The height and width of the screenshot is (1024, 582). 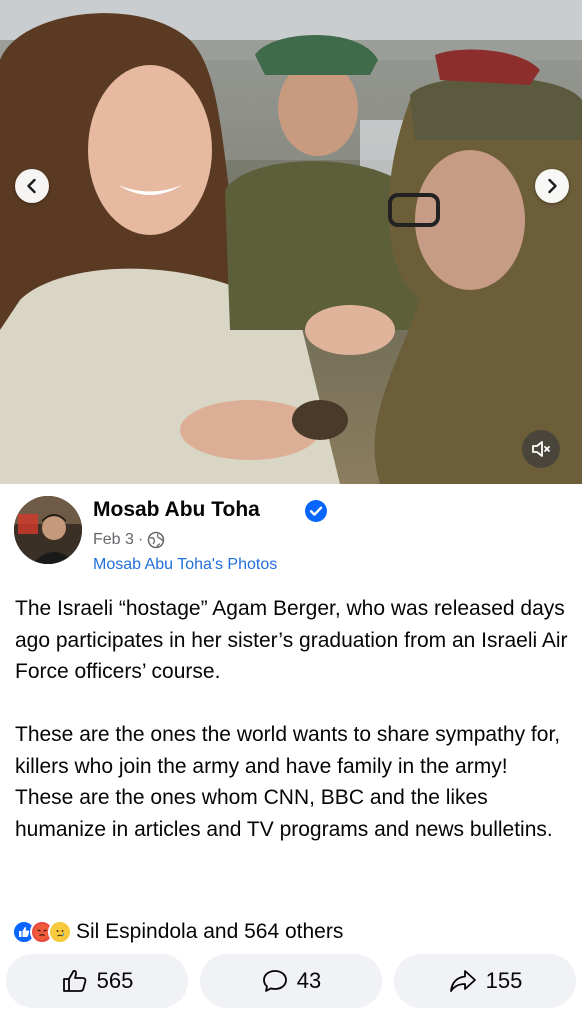 I want to click on next-photo-button, so click(x=552, y=186).